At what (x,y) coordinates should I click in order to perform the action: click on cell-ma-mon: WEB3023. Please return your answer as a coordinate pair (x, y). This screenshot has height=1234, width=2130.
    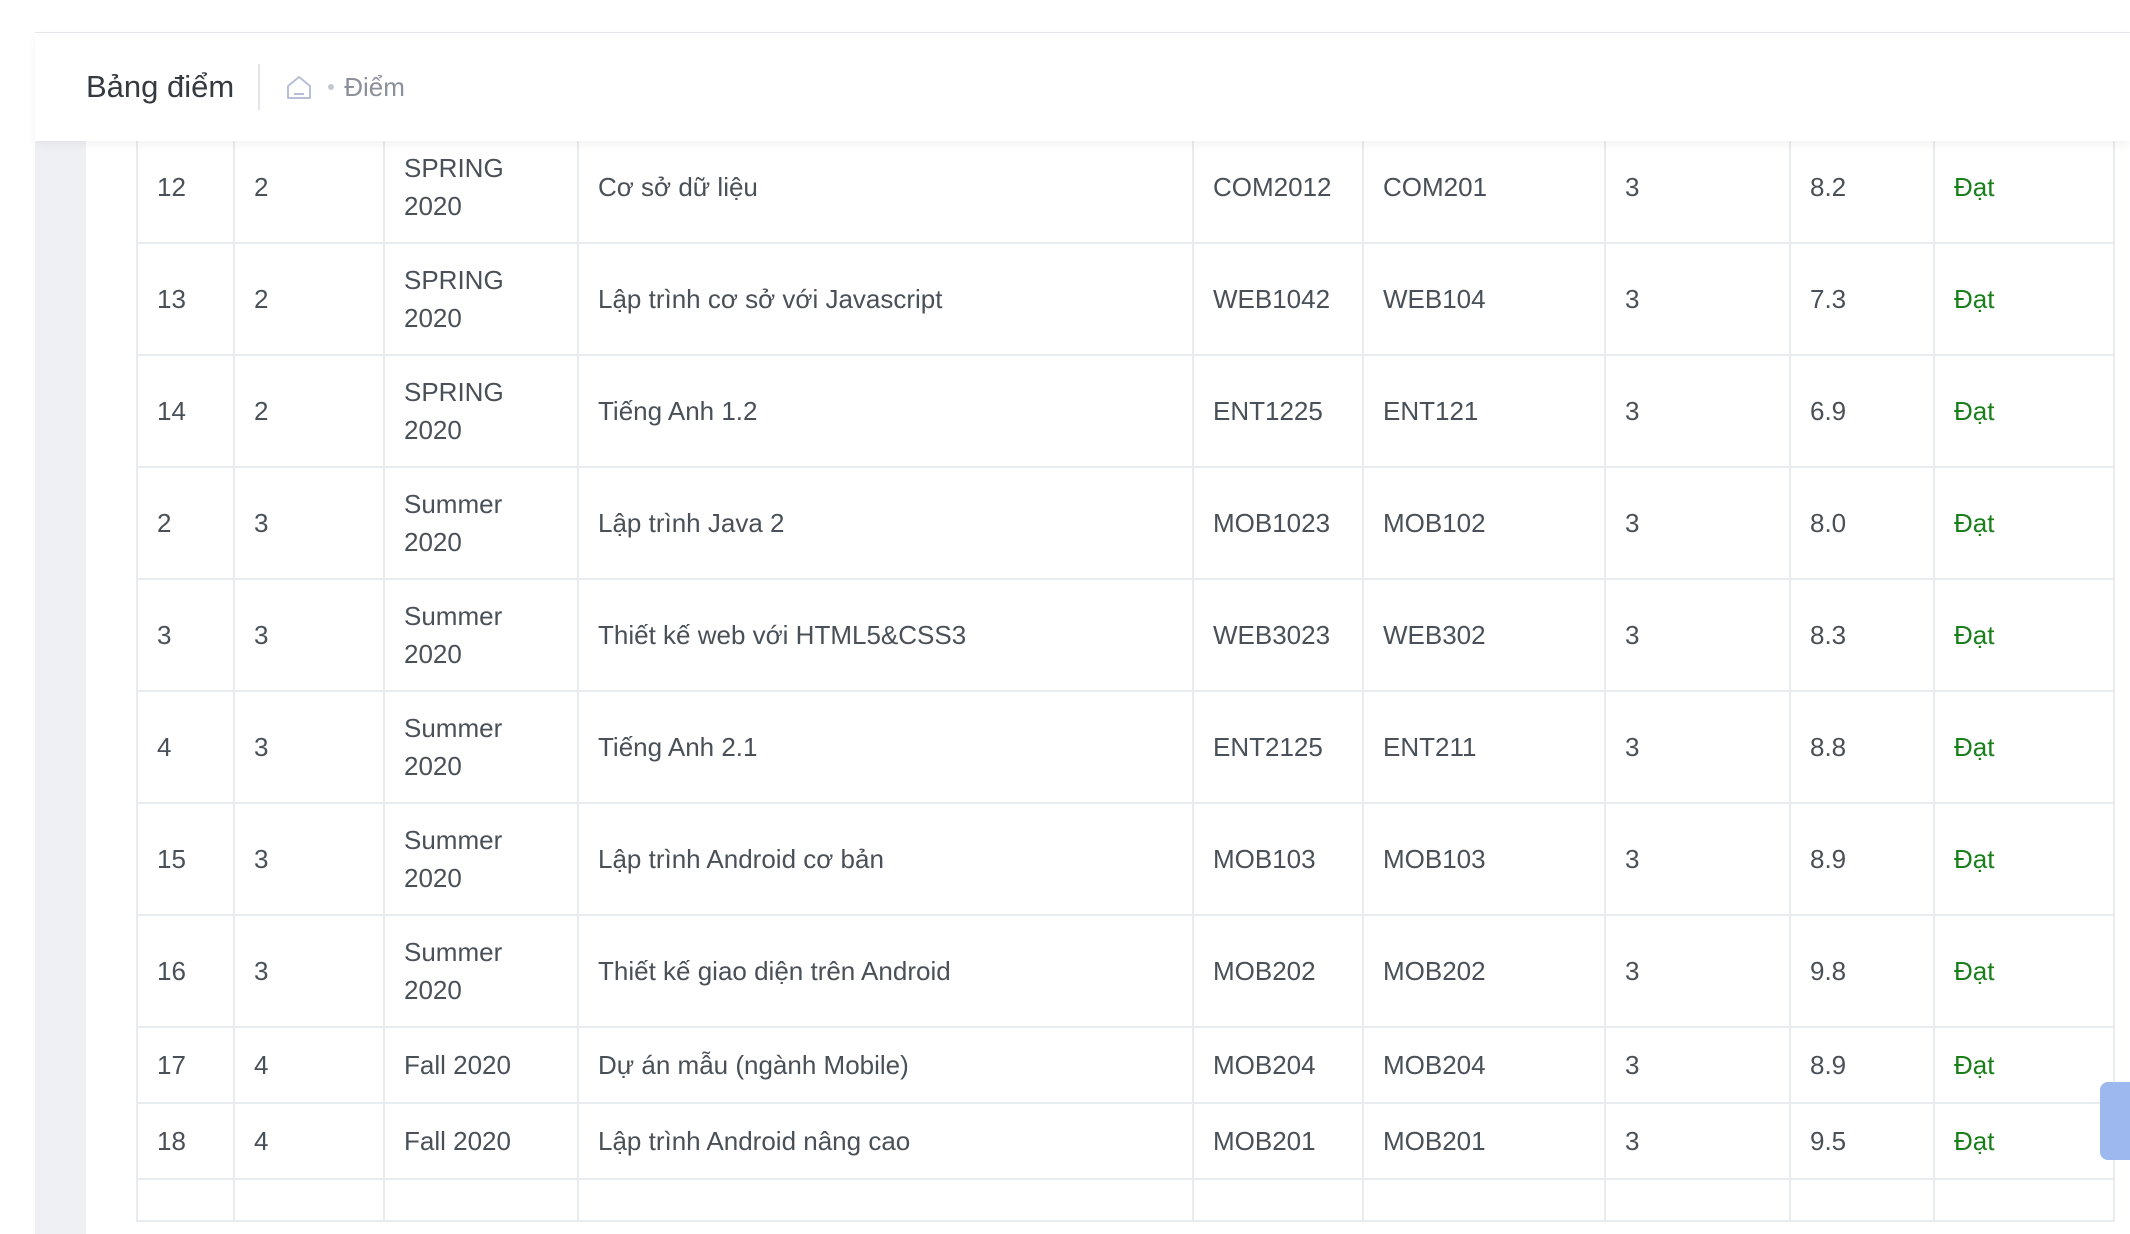
    Looking at the image, I should click on (1278, 635).